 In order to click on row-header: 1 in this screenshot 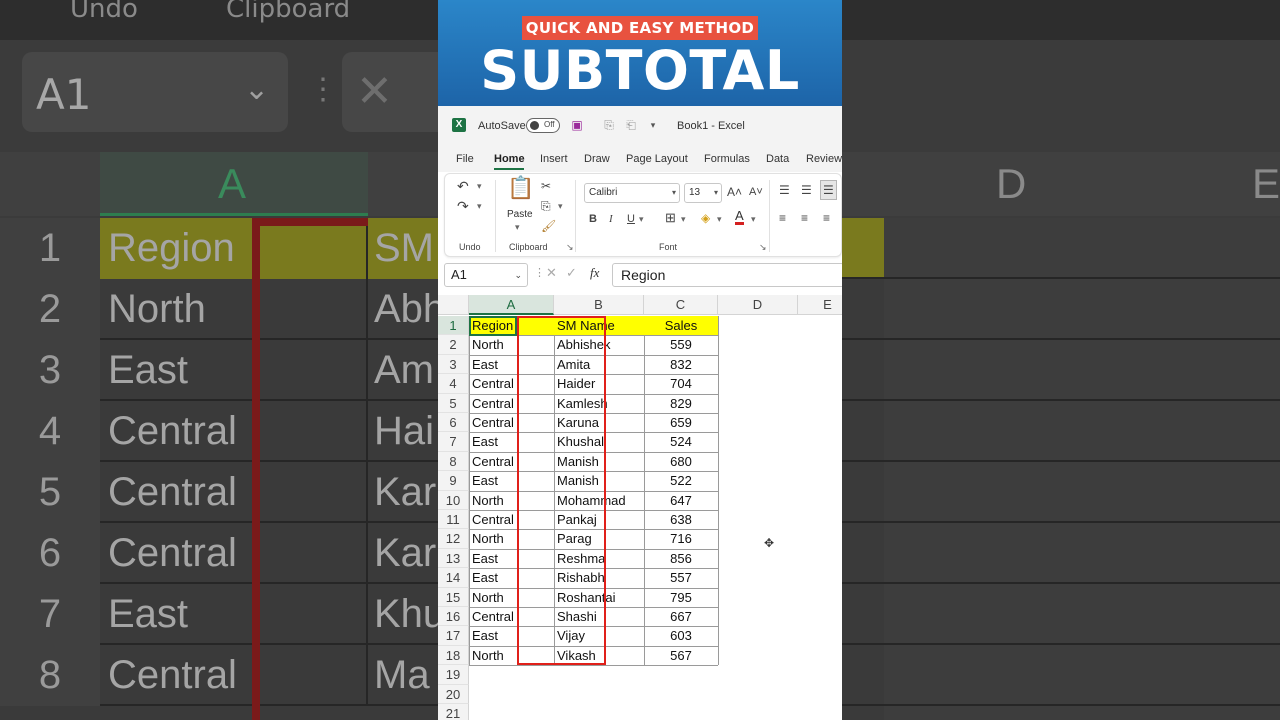, I will do `click(453, 326)`.